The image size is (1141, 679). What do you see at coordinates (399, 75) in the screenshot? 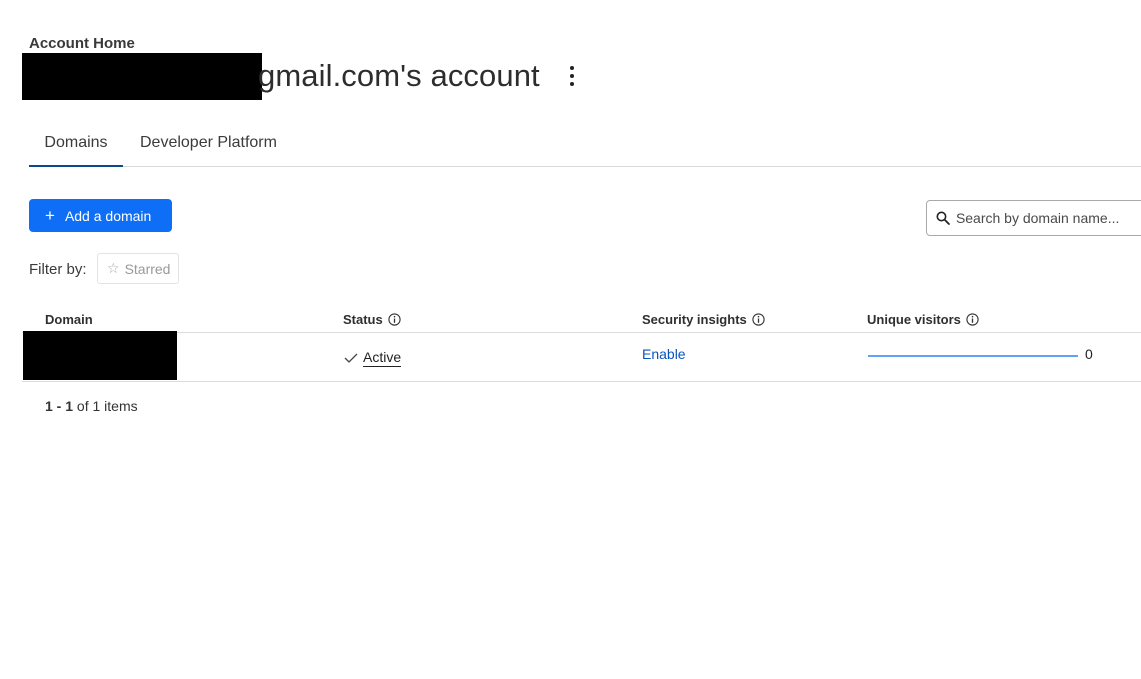
I see `page-title: gmail.com's account` at bounding box center [399, 75].